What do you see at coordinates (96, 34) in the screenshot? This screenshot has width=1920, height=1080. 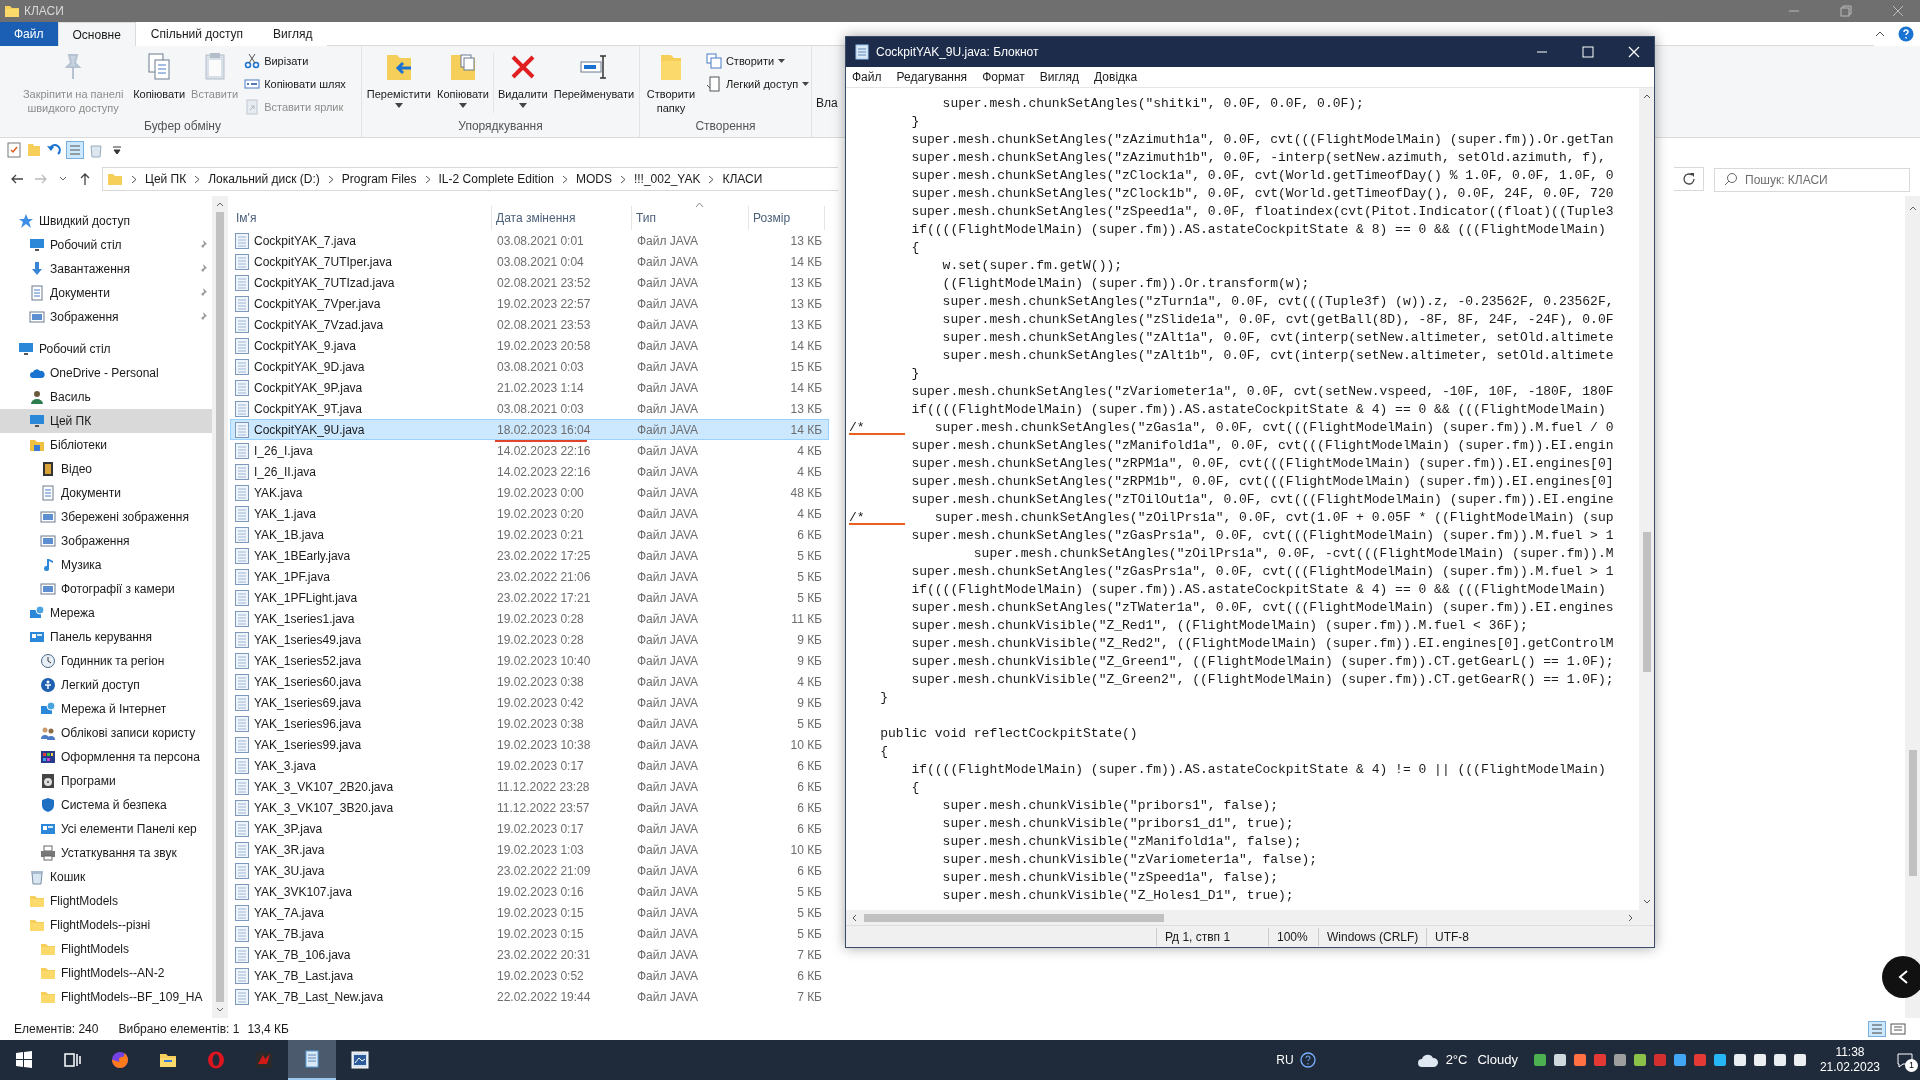 I see `ribbon-tab: Основне` at bounding box center [96, 34].